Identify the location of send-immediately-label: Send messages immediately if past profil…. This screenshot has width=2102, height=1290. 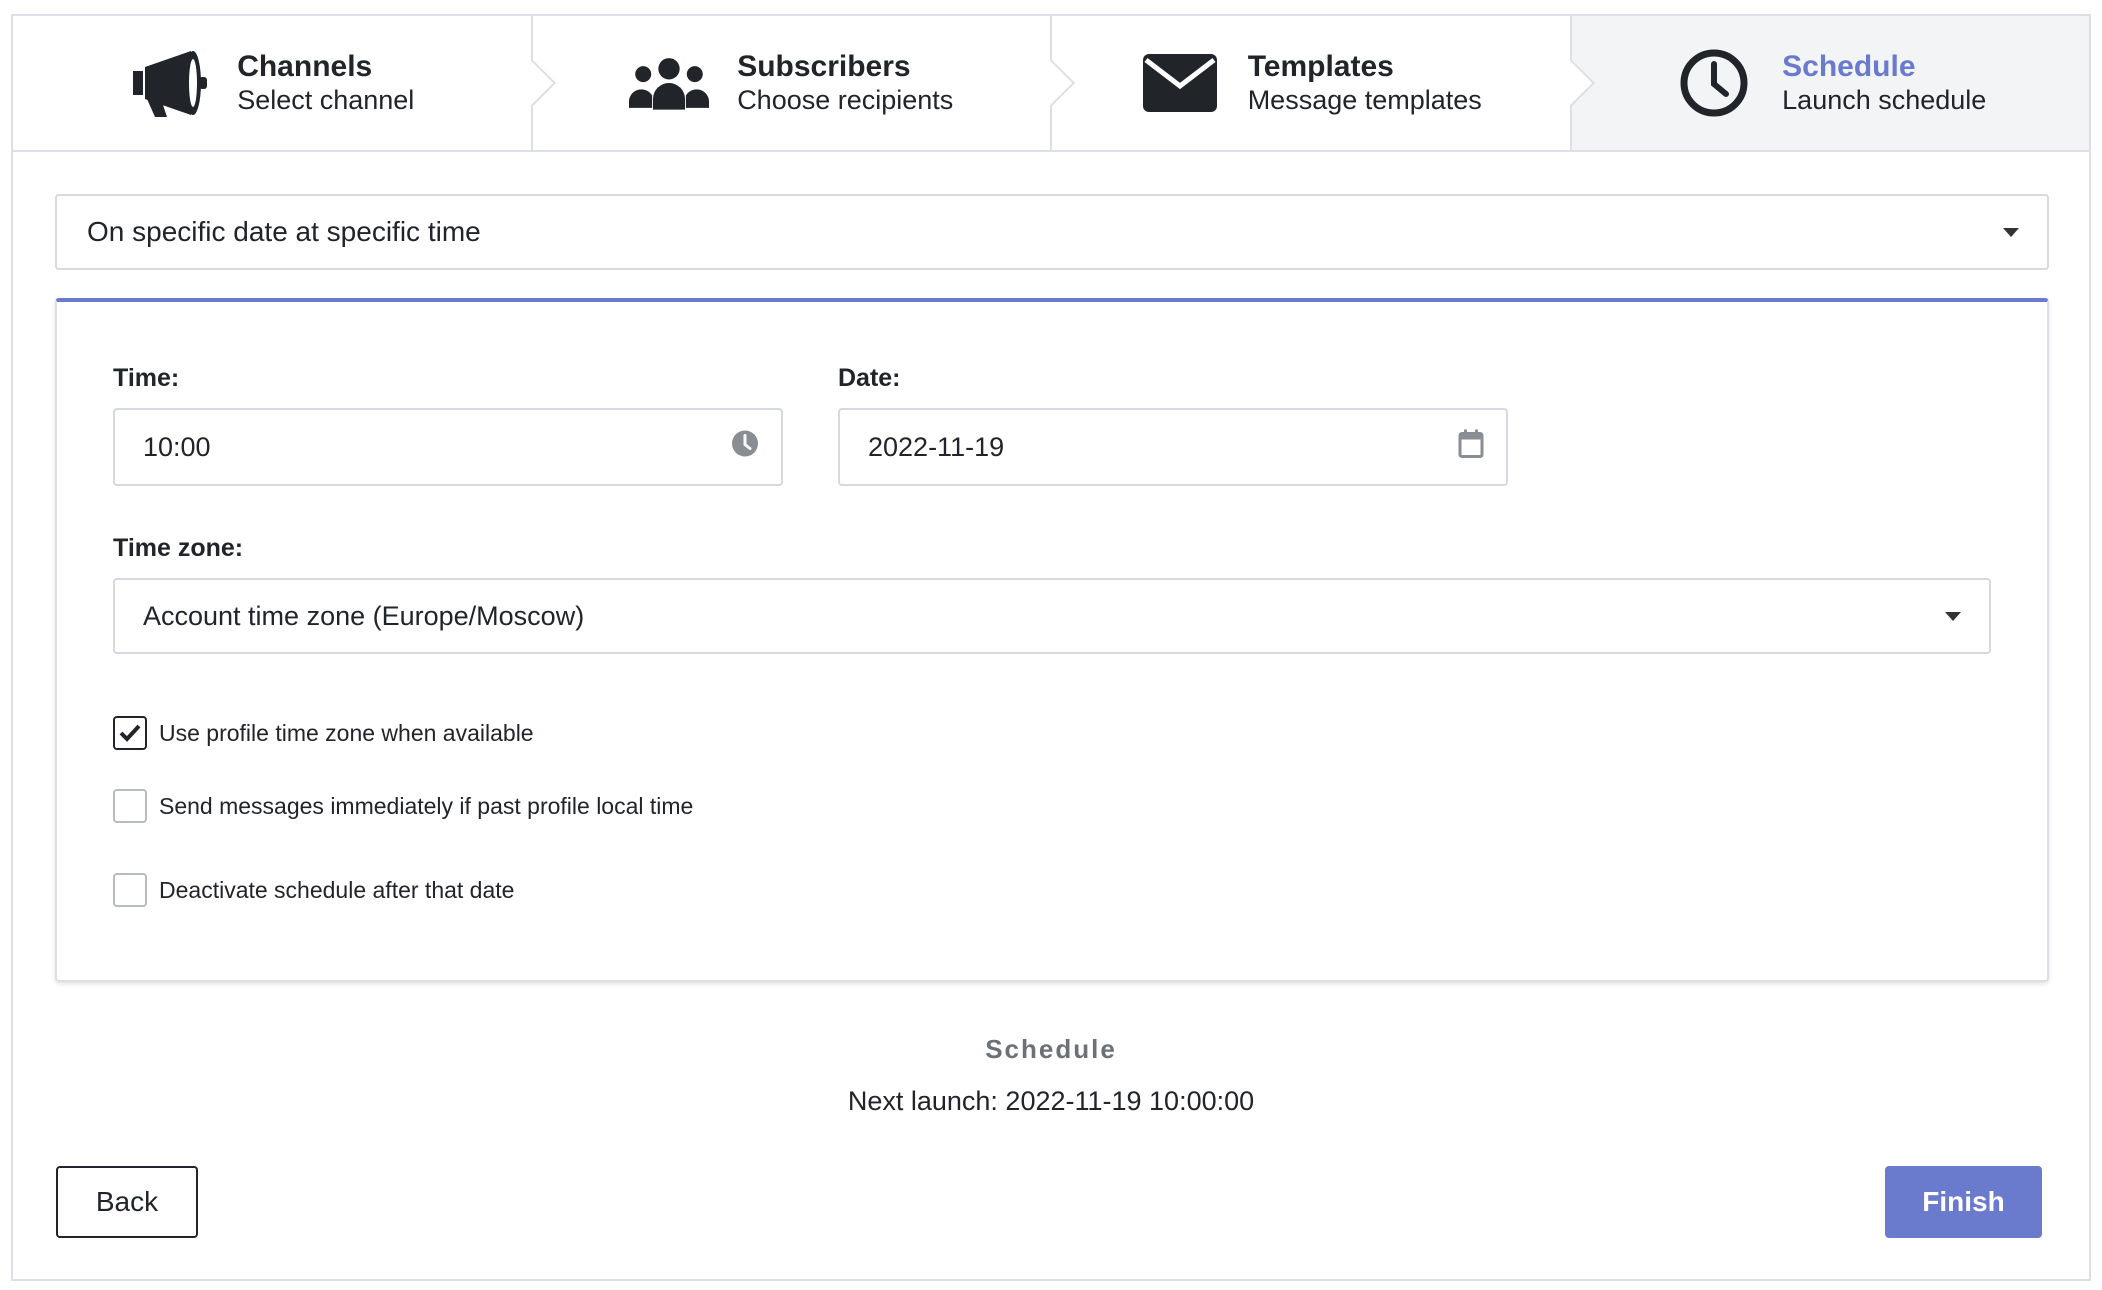
(426, 805).